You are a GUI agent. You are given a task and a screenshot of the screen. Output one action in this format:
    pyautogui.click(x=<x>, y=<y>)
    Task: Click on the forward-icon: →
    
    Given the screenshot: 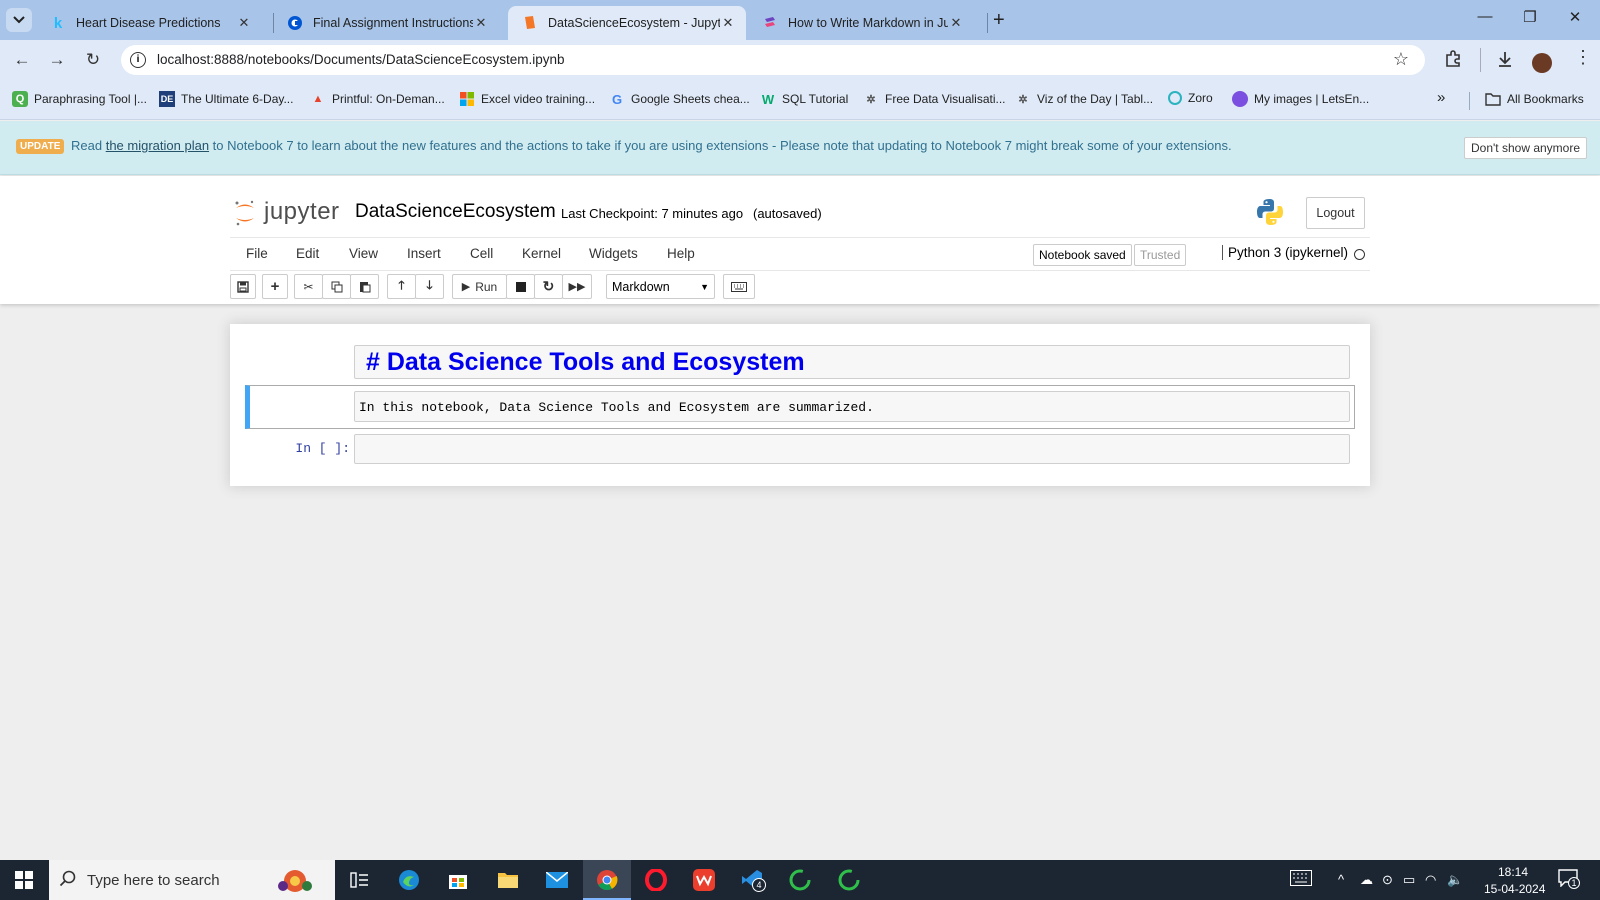 What is the action you would take?
    pyautogui.click(x=57, y=60)
    